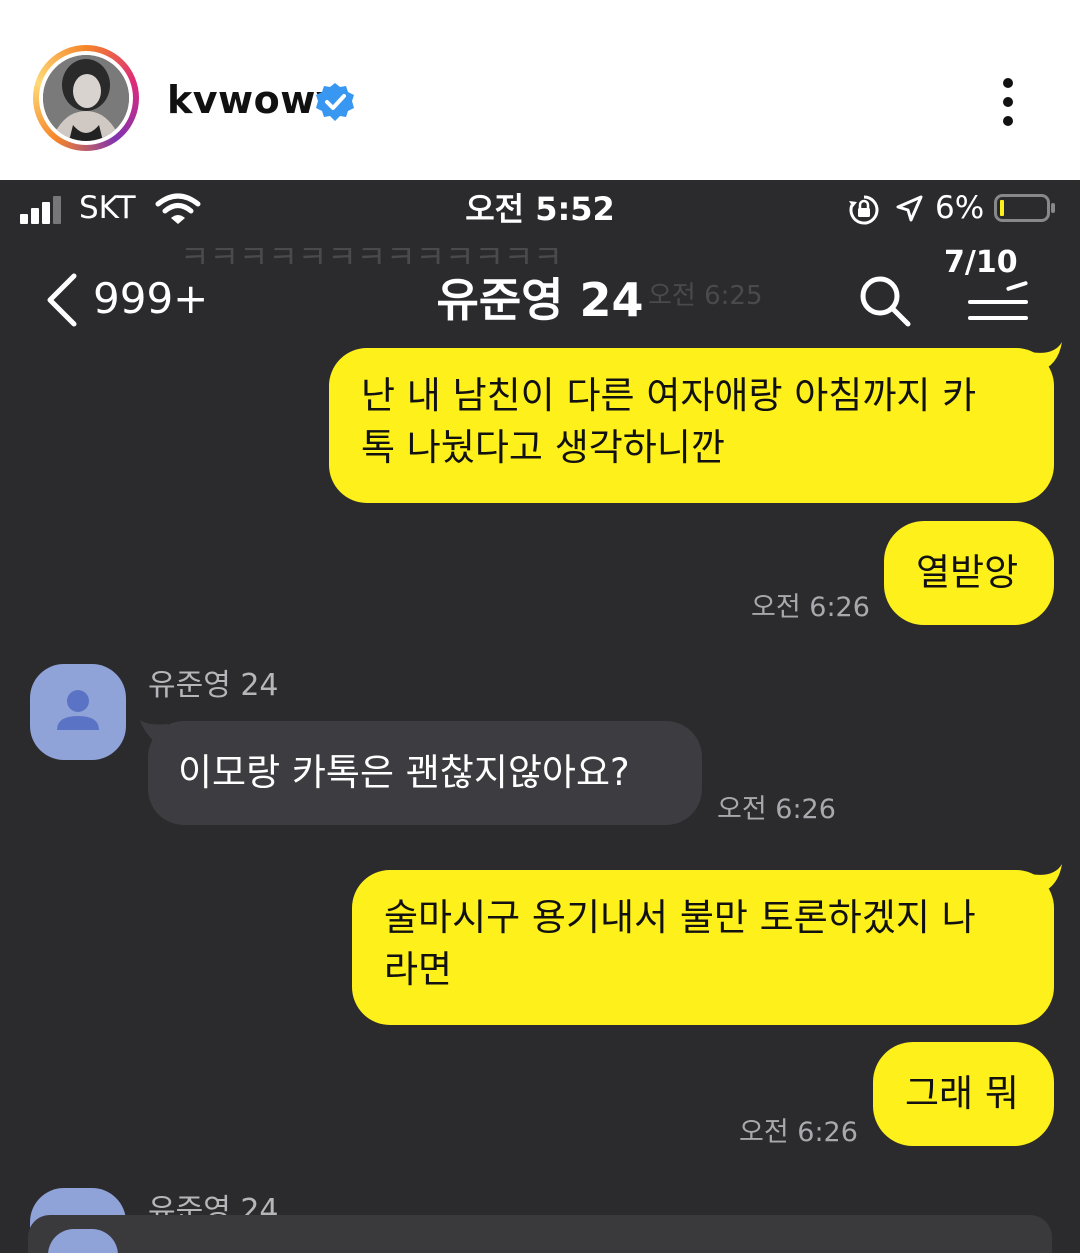 The height and width of the screenshot is (1253, 1080). I want to click on input-bar, so click(540, 1234).